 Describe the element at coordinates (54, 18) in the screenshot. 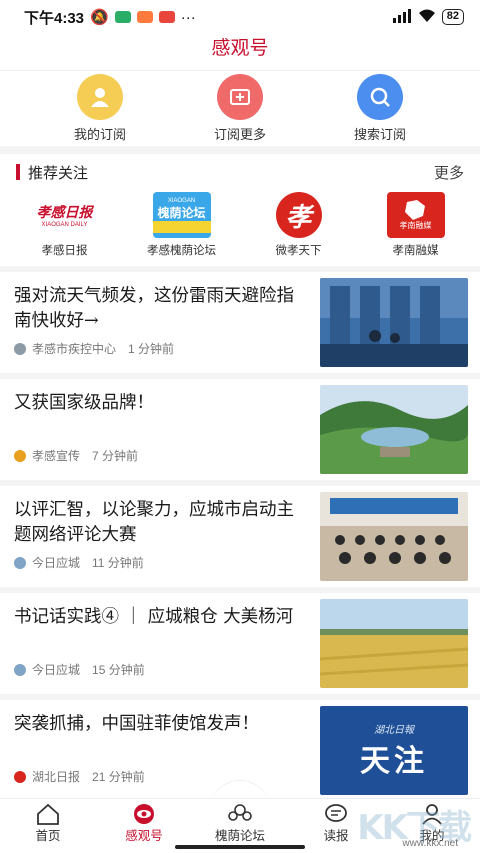

I see `status-time: 下午4:33` at that location.